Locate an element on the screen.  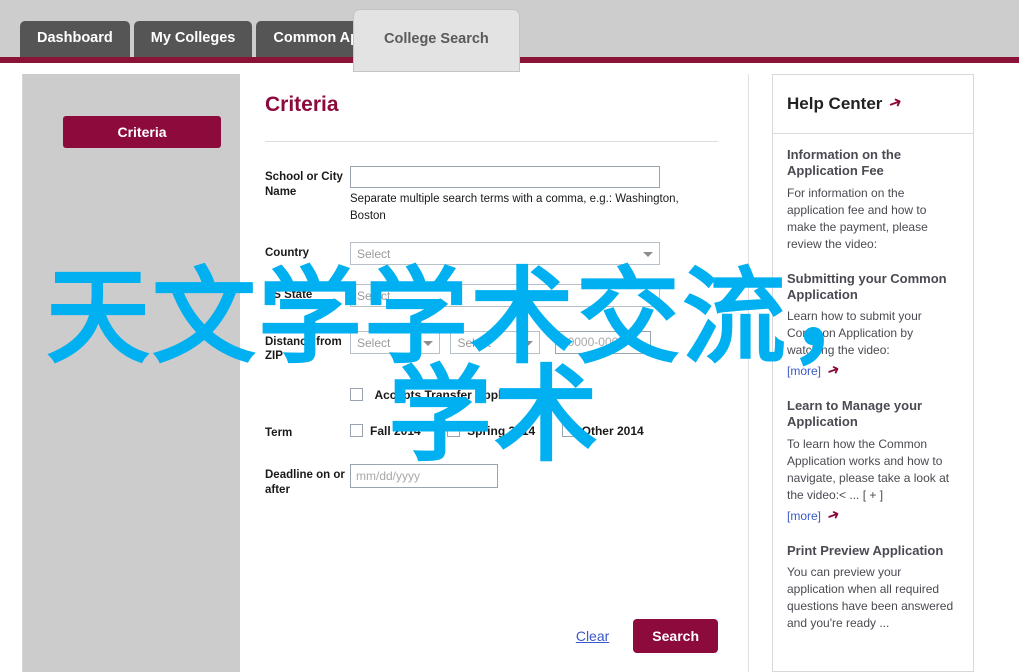
help-center-header: Help Center ➜ is located at coordinates (873, 104).